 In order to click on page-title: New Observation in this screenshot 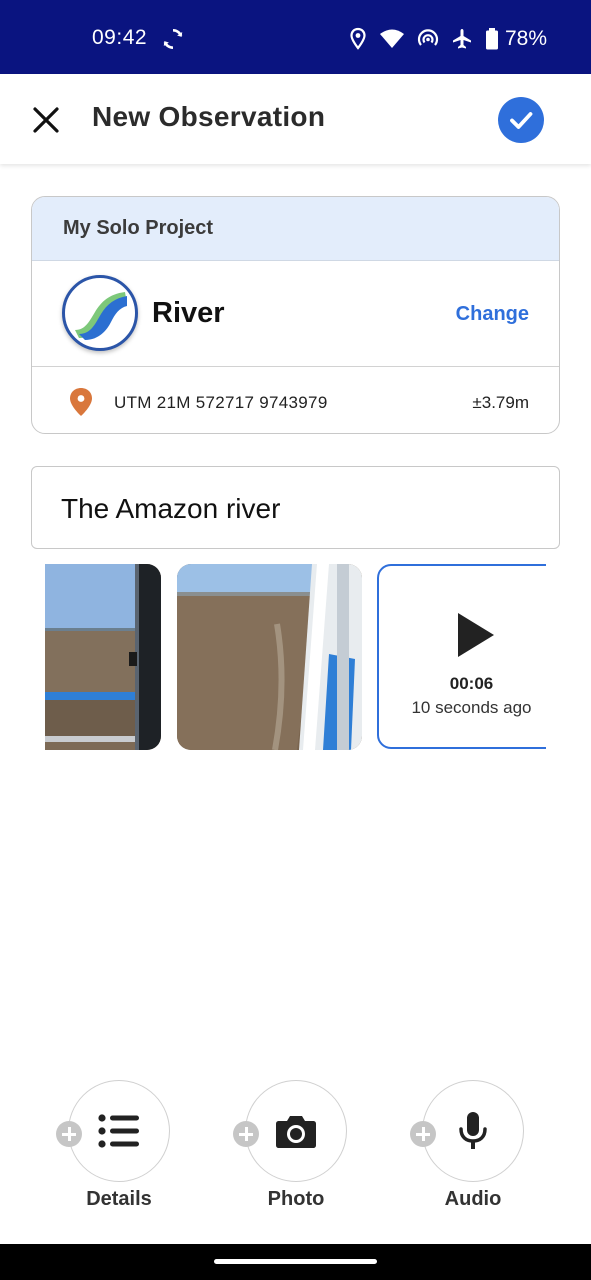, I will do `click(209, 116)`.